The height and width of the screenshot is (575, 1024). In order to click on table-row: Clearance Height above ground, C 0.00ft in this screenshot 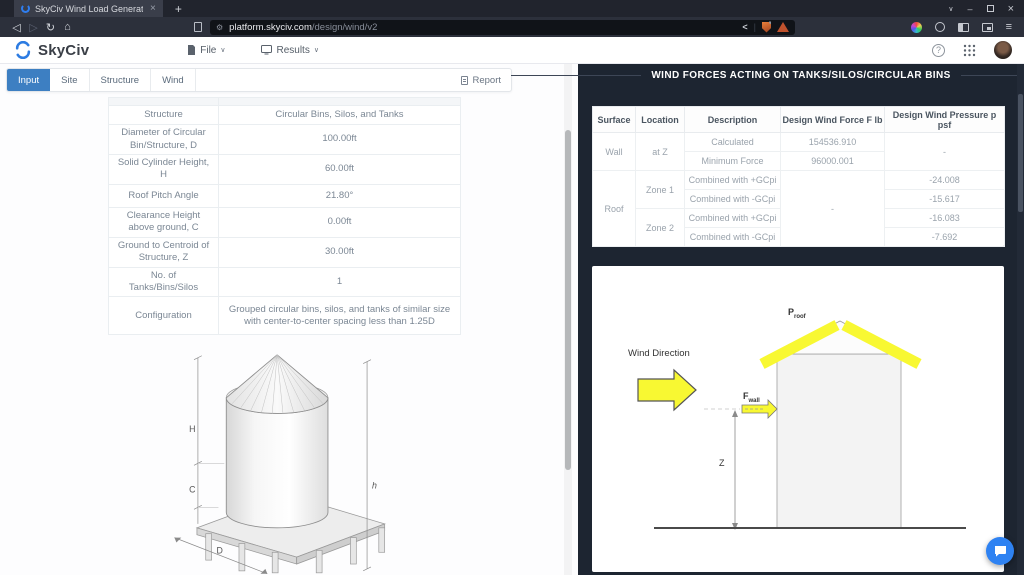, I will do `click(284, 222)`.